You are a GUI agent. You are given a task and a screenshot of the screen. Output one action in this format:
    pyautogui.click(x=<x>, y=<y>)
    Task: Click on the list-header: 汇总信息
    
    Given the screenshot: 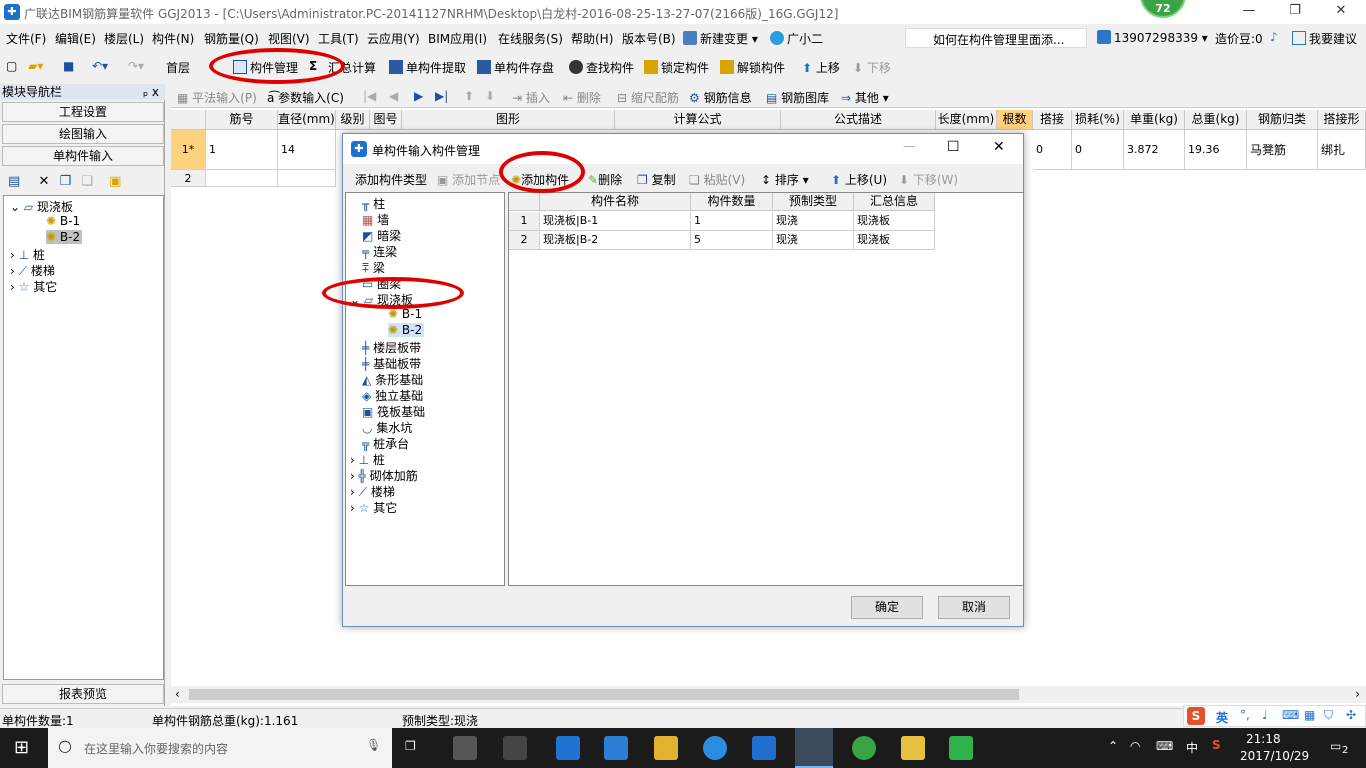 What is the action you would take?
    pyautogui.click(x=894, y=202)
    